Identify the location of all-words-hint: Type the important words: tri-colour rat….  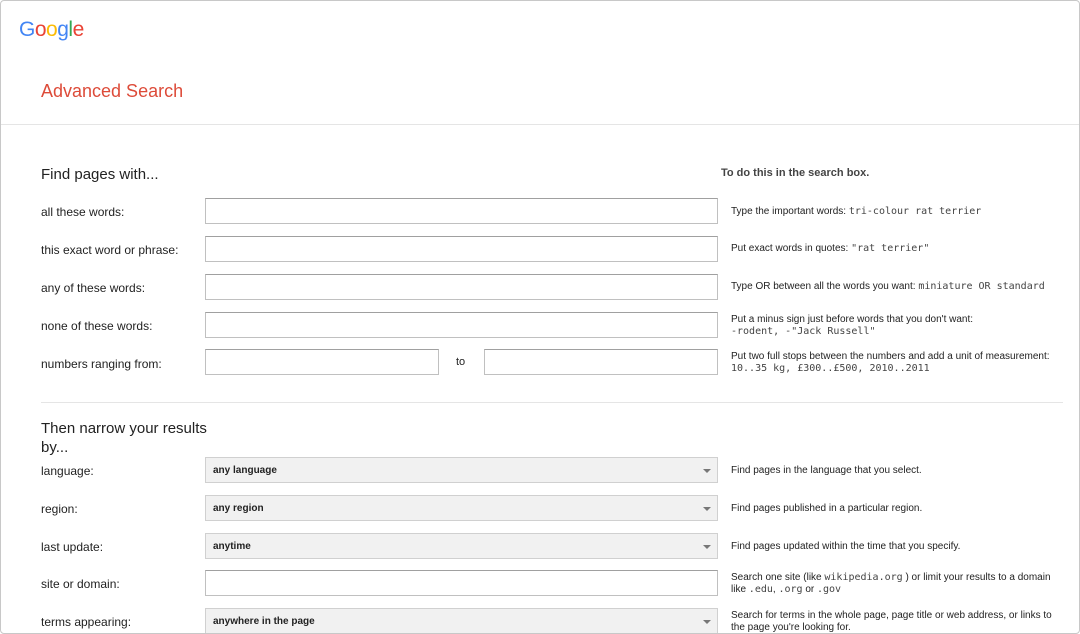
(896, 212).